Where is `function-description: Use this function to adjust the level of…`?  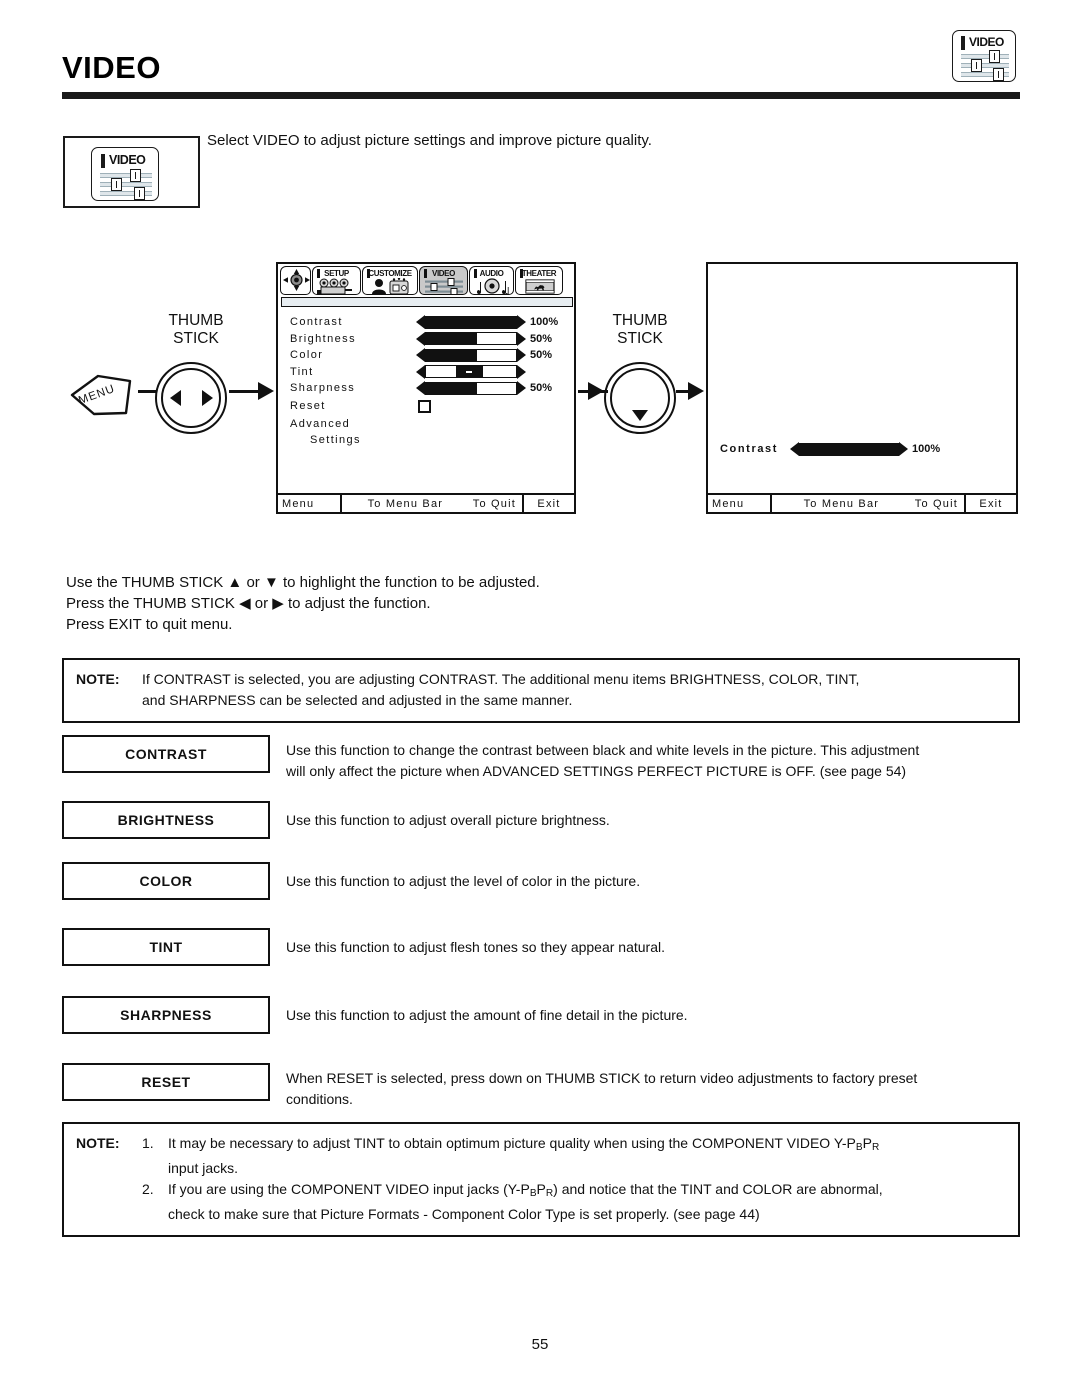
function-description: Use this function to adjust the level of… is located at coordinates (653, 881).